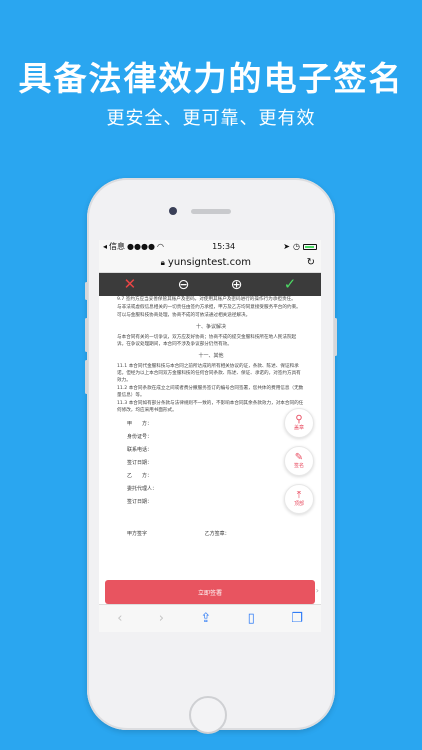 This screenshot has height=750, width=422. I want to click on doc-paragraph: 可以与金服科技协商处理，协商不成的可依法通过相关途径解决。, so click(184, 315).